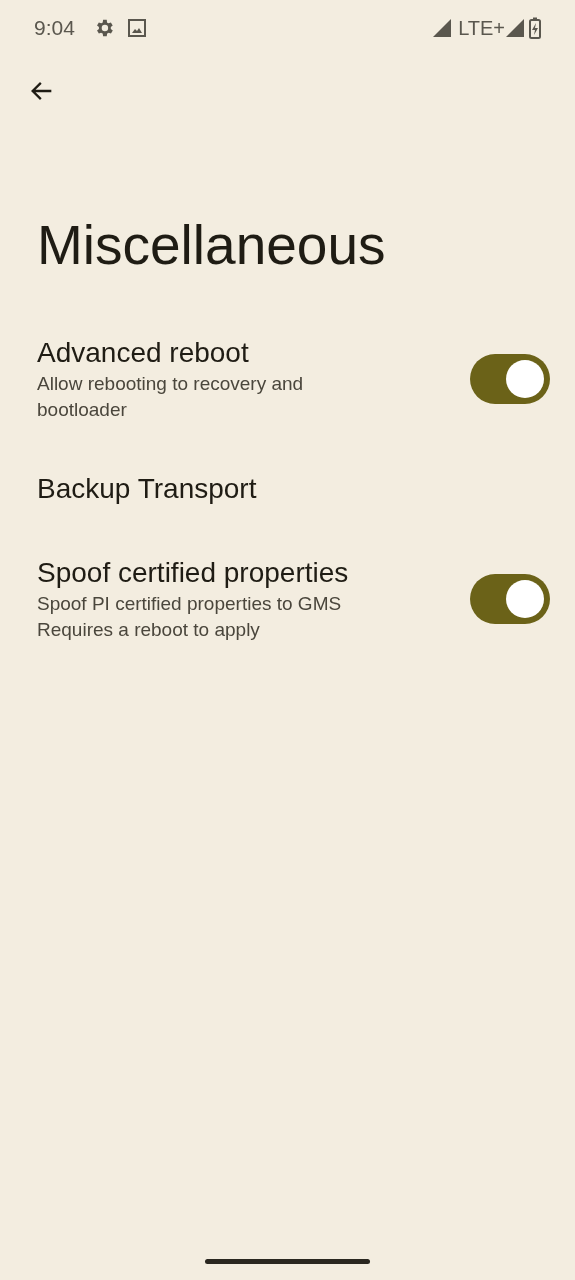  What do you see at coordinates (143, 353) in the screenshot?
I see `setting-title: Advanced reboot` at bounding box center [143, 353].